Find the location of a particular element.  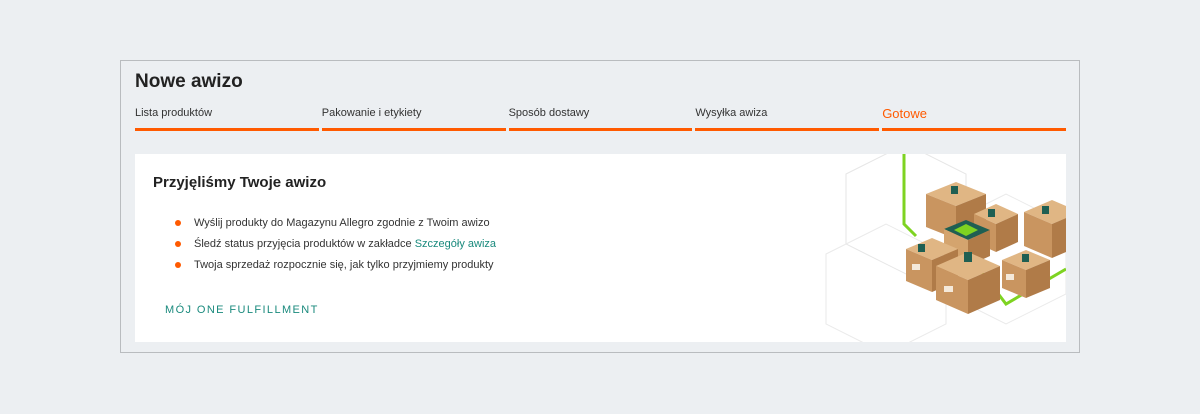

page-title: Nowe awizo is located at coordinates (189, 81).